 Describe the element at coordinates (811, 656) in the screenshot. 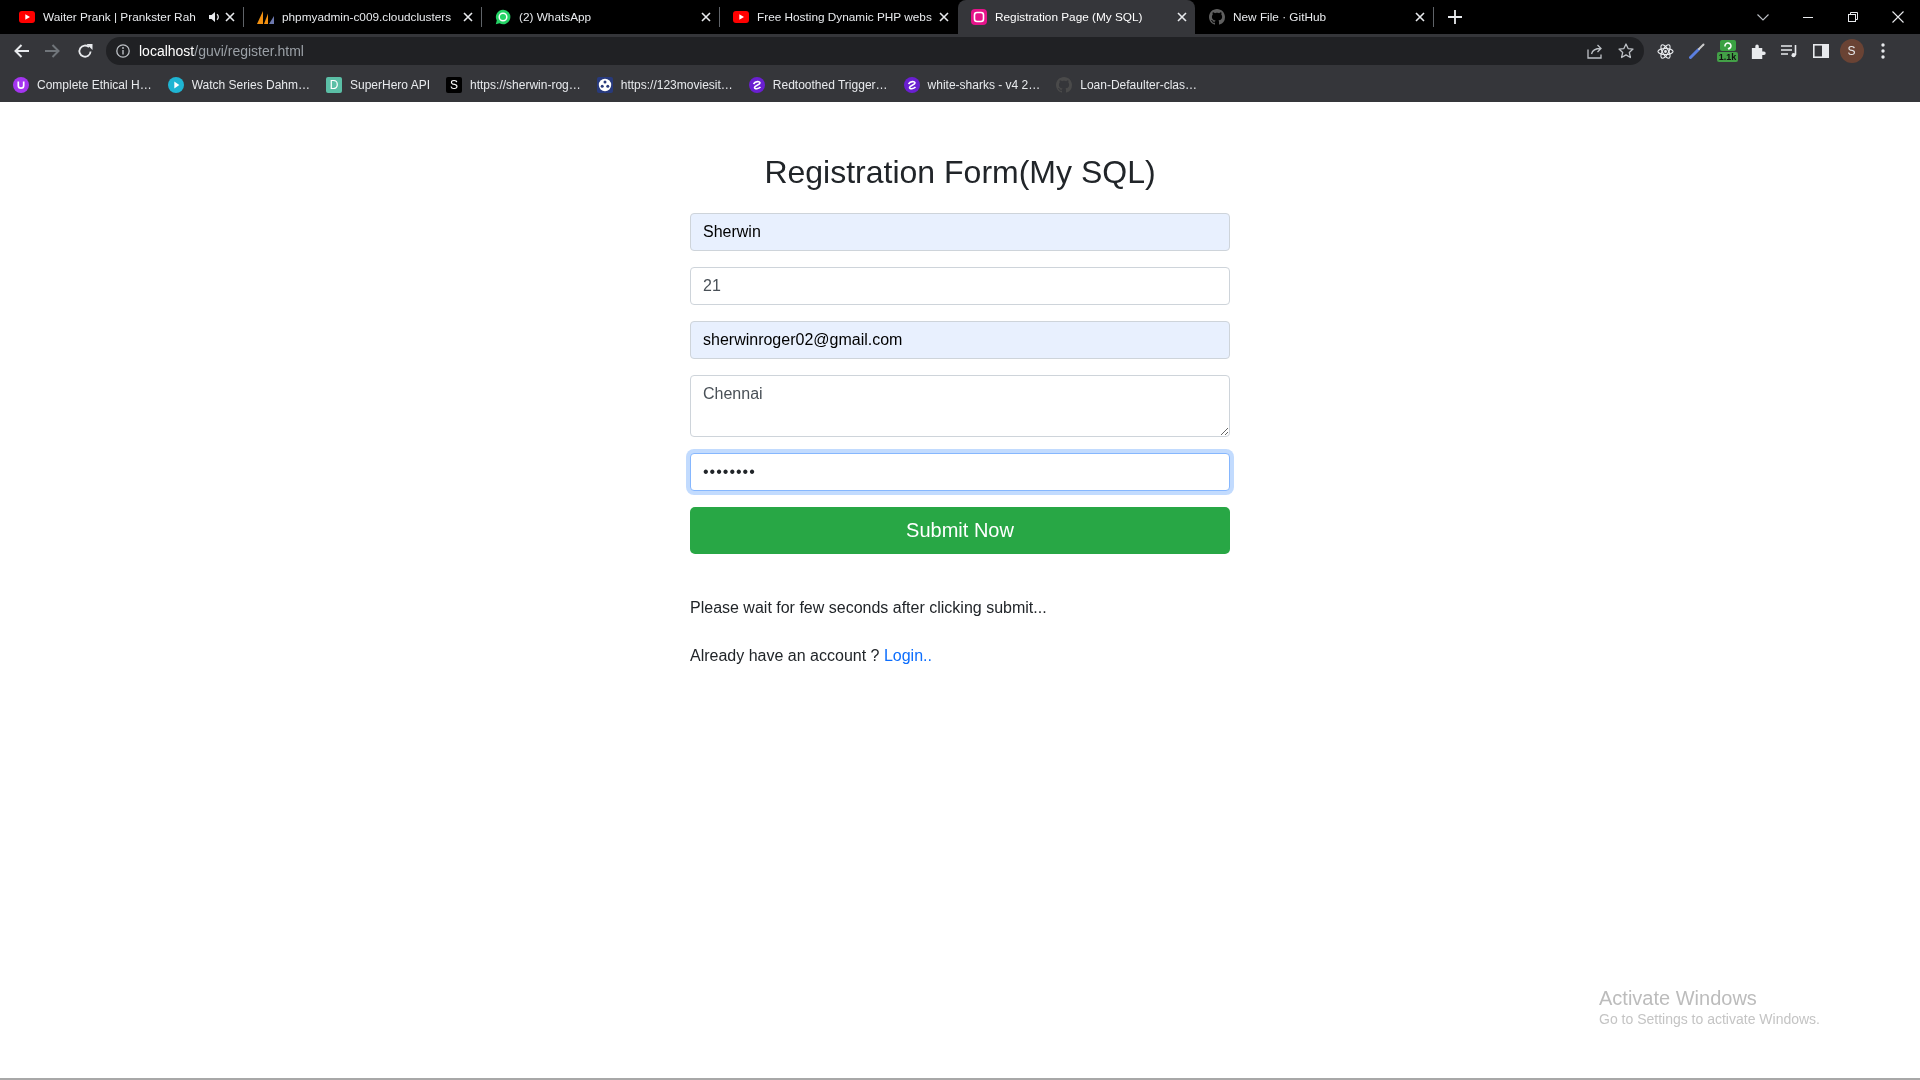

I see `login-prompt: Already have an account ? Login..` at that location.